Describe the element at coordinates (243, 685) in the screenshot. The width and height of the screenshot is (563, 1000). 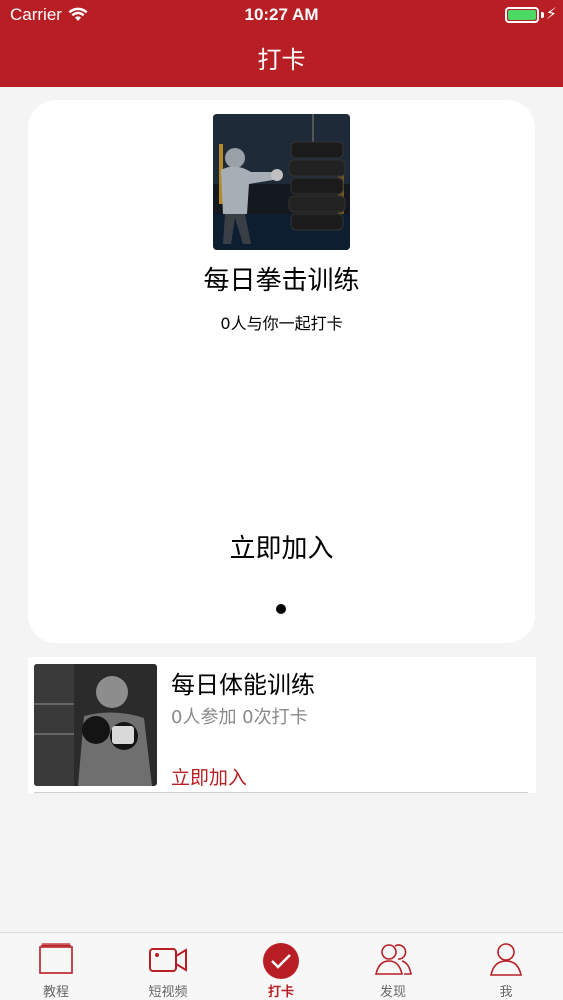
I see `list-item-title: 每日体能训练` at that location.